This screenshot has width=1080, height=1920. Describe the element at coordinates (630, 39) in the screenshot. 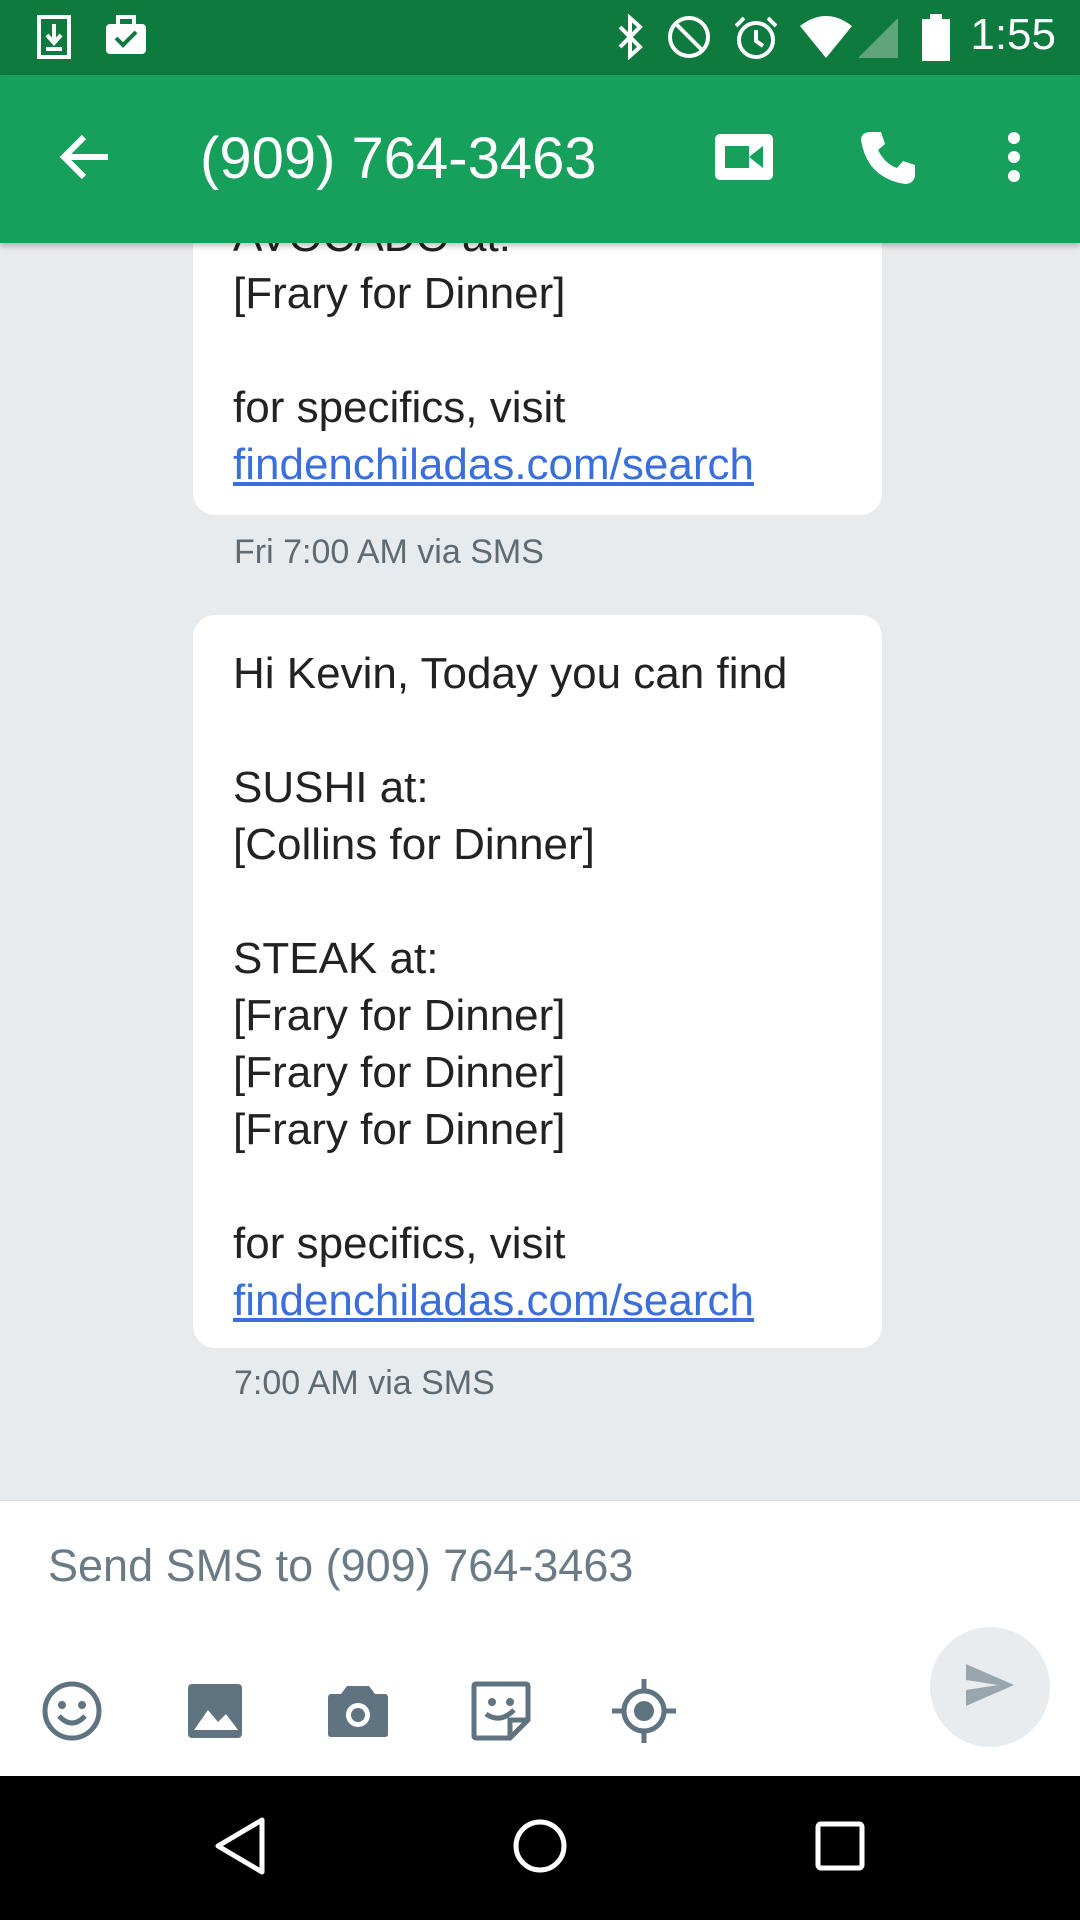

I see `bluetooth-icon` at that location.